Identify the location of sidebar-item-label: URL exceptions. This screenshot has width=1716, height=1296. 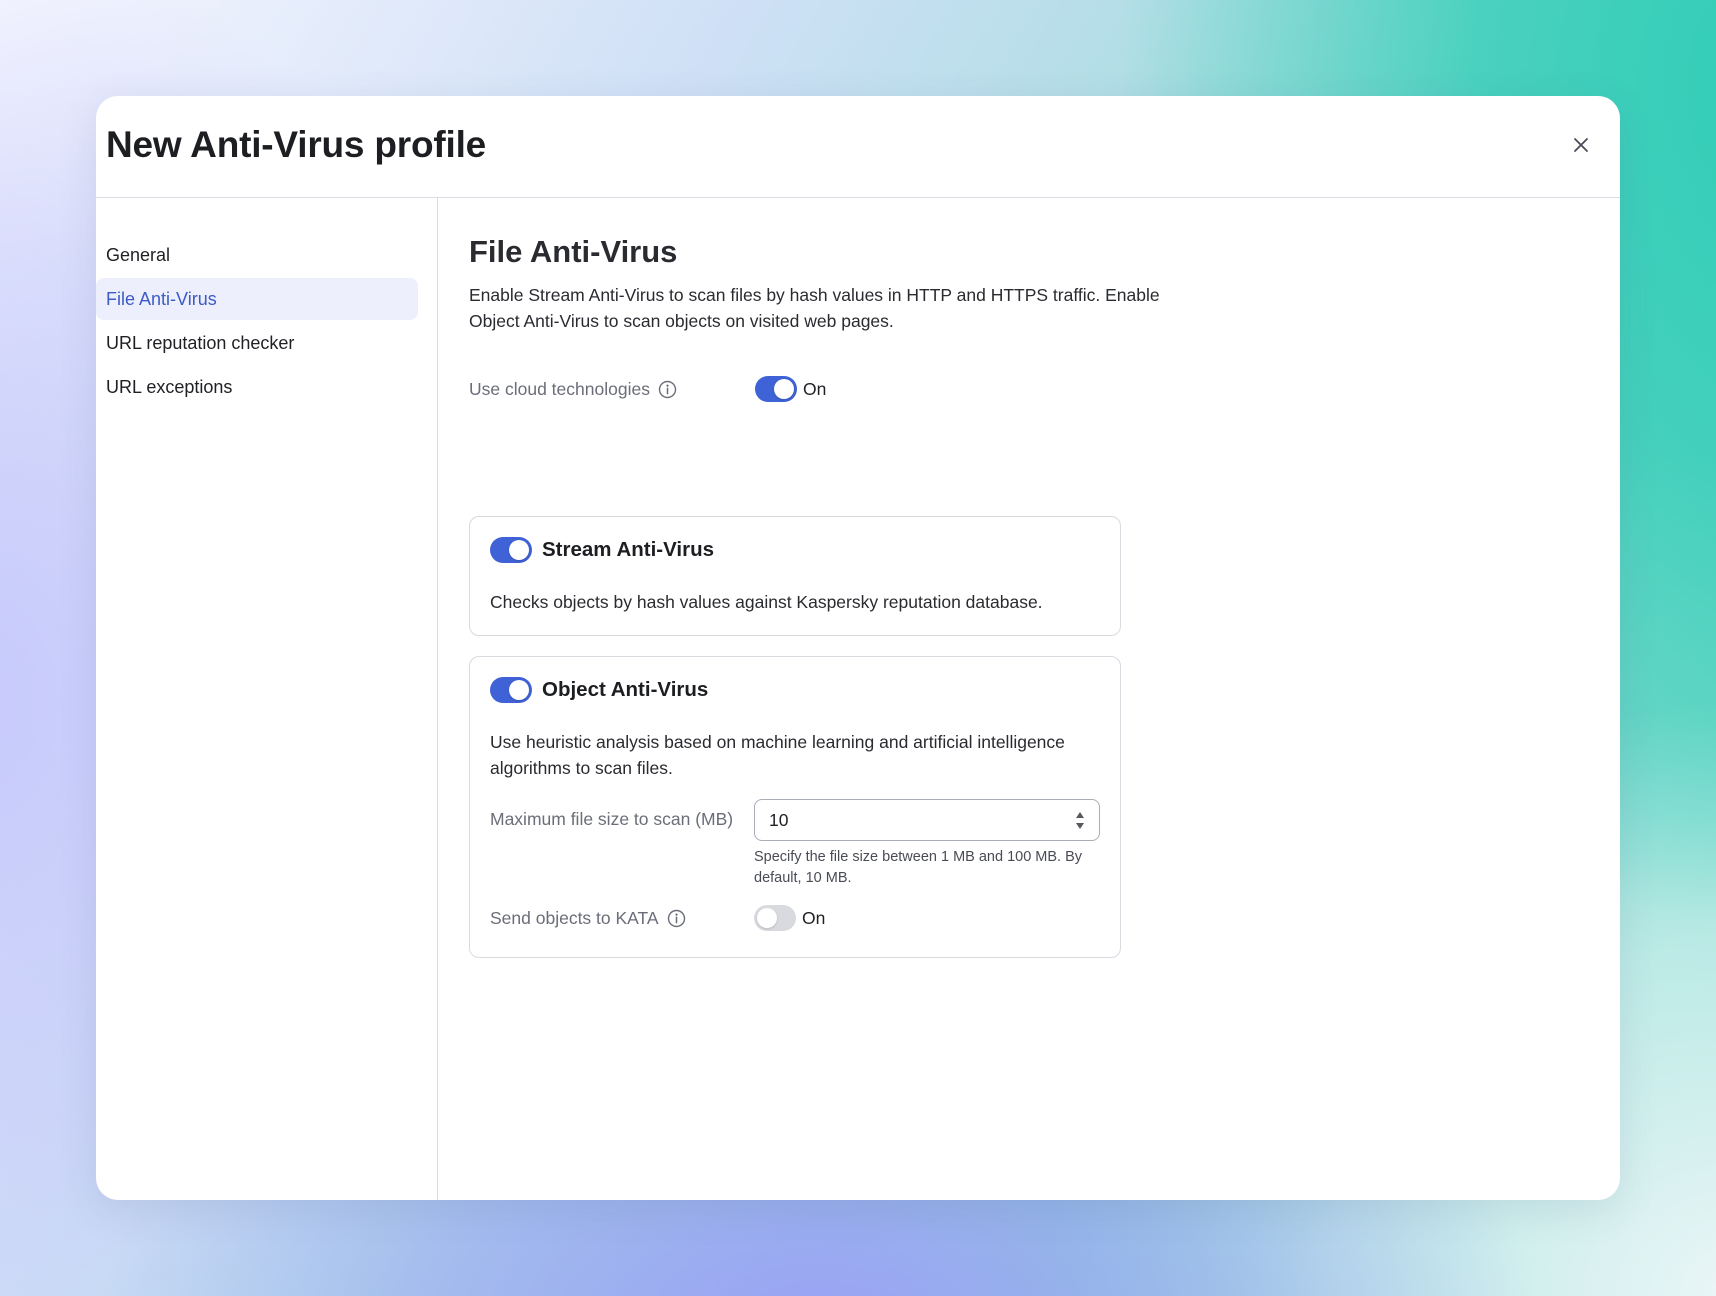
(169, 386).